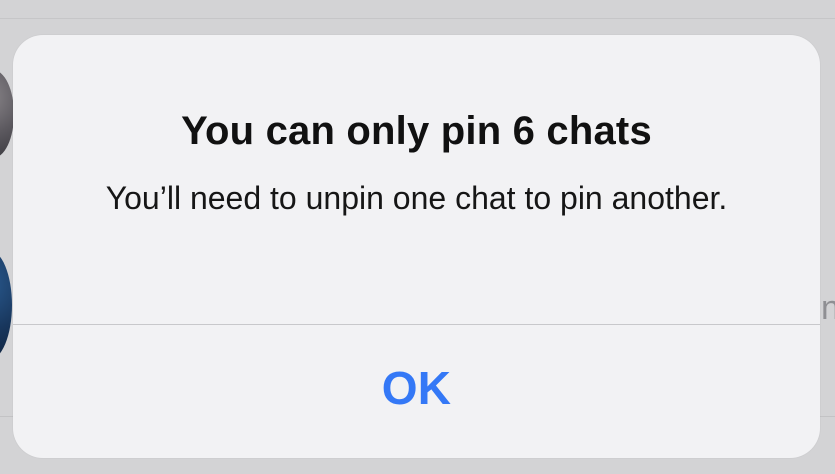  What do you see at coordinates (417, 18) in the screenshot?
I see `background-divider-top` at bounding box center [417, 18].